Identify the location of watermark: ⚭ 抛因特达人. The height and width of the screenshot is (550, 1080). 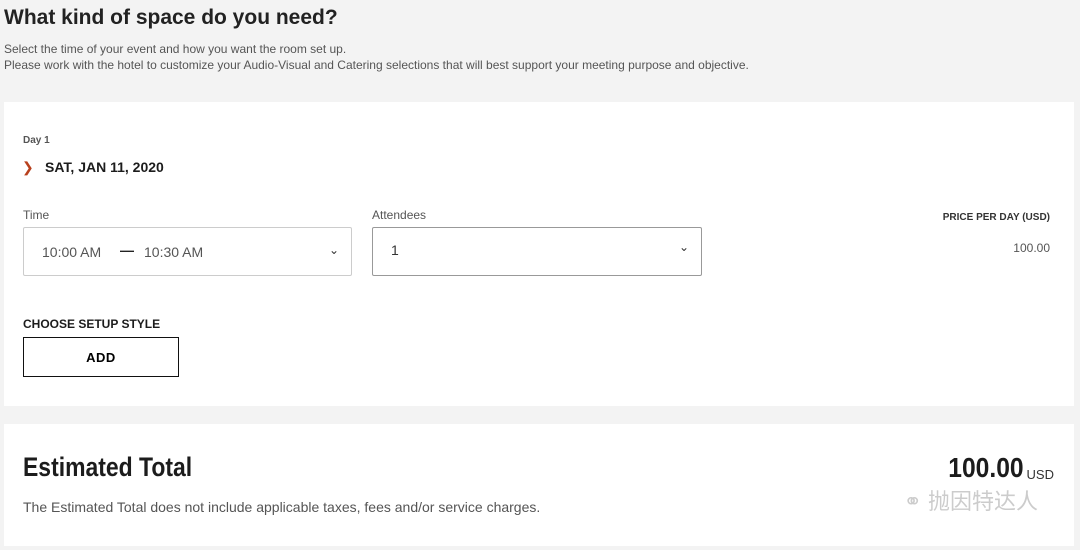
(970, 500).